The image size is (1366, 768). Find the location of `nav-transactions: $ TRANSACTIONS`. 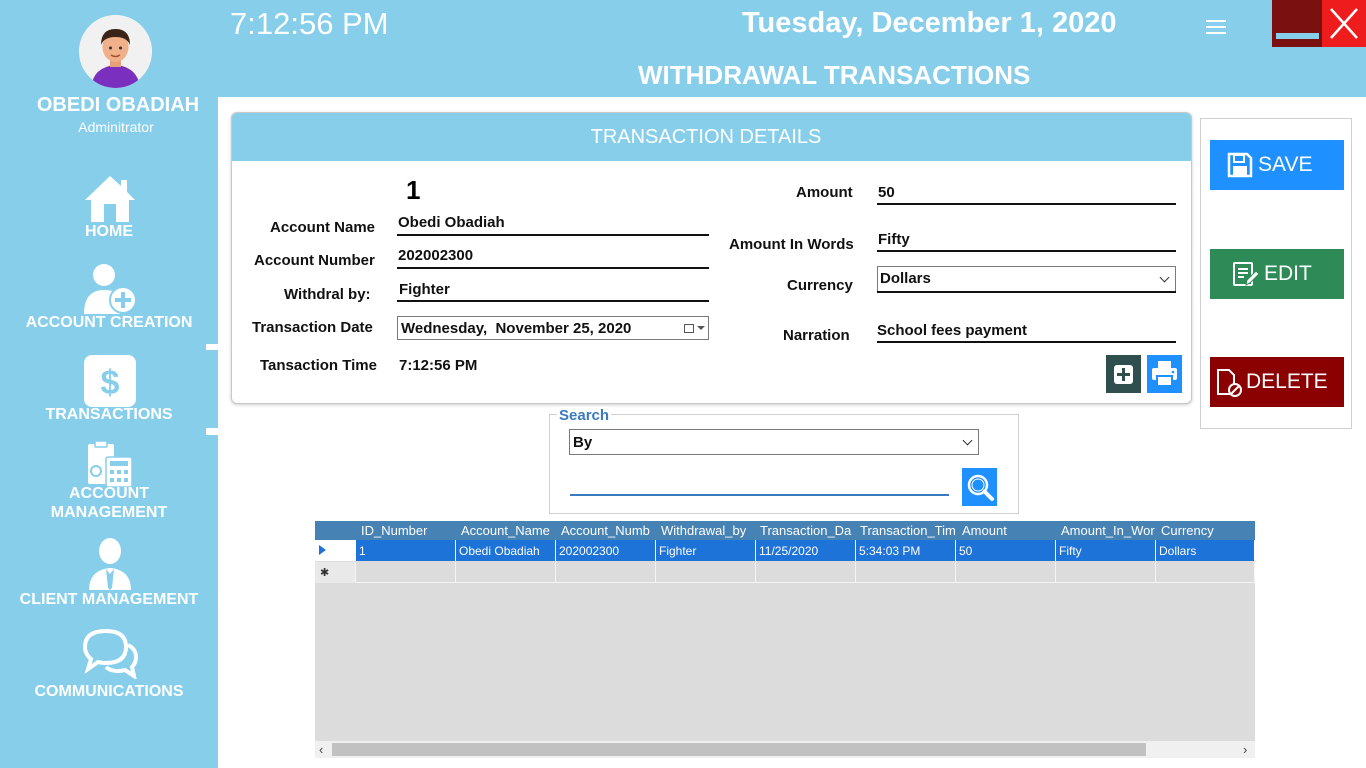

nav-transactions: $ TRANSACTIONS is located at coordinates (109, 389).